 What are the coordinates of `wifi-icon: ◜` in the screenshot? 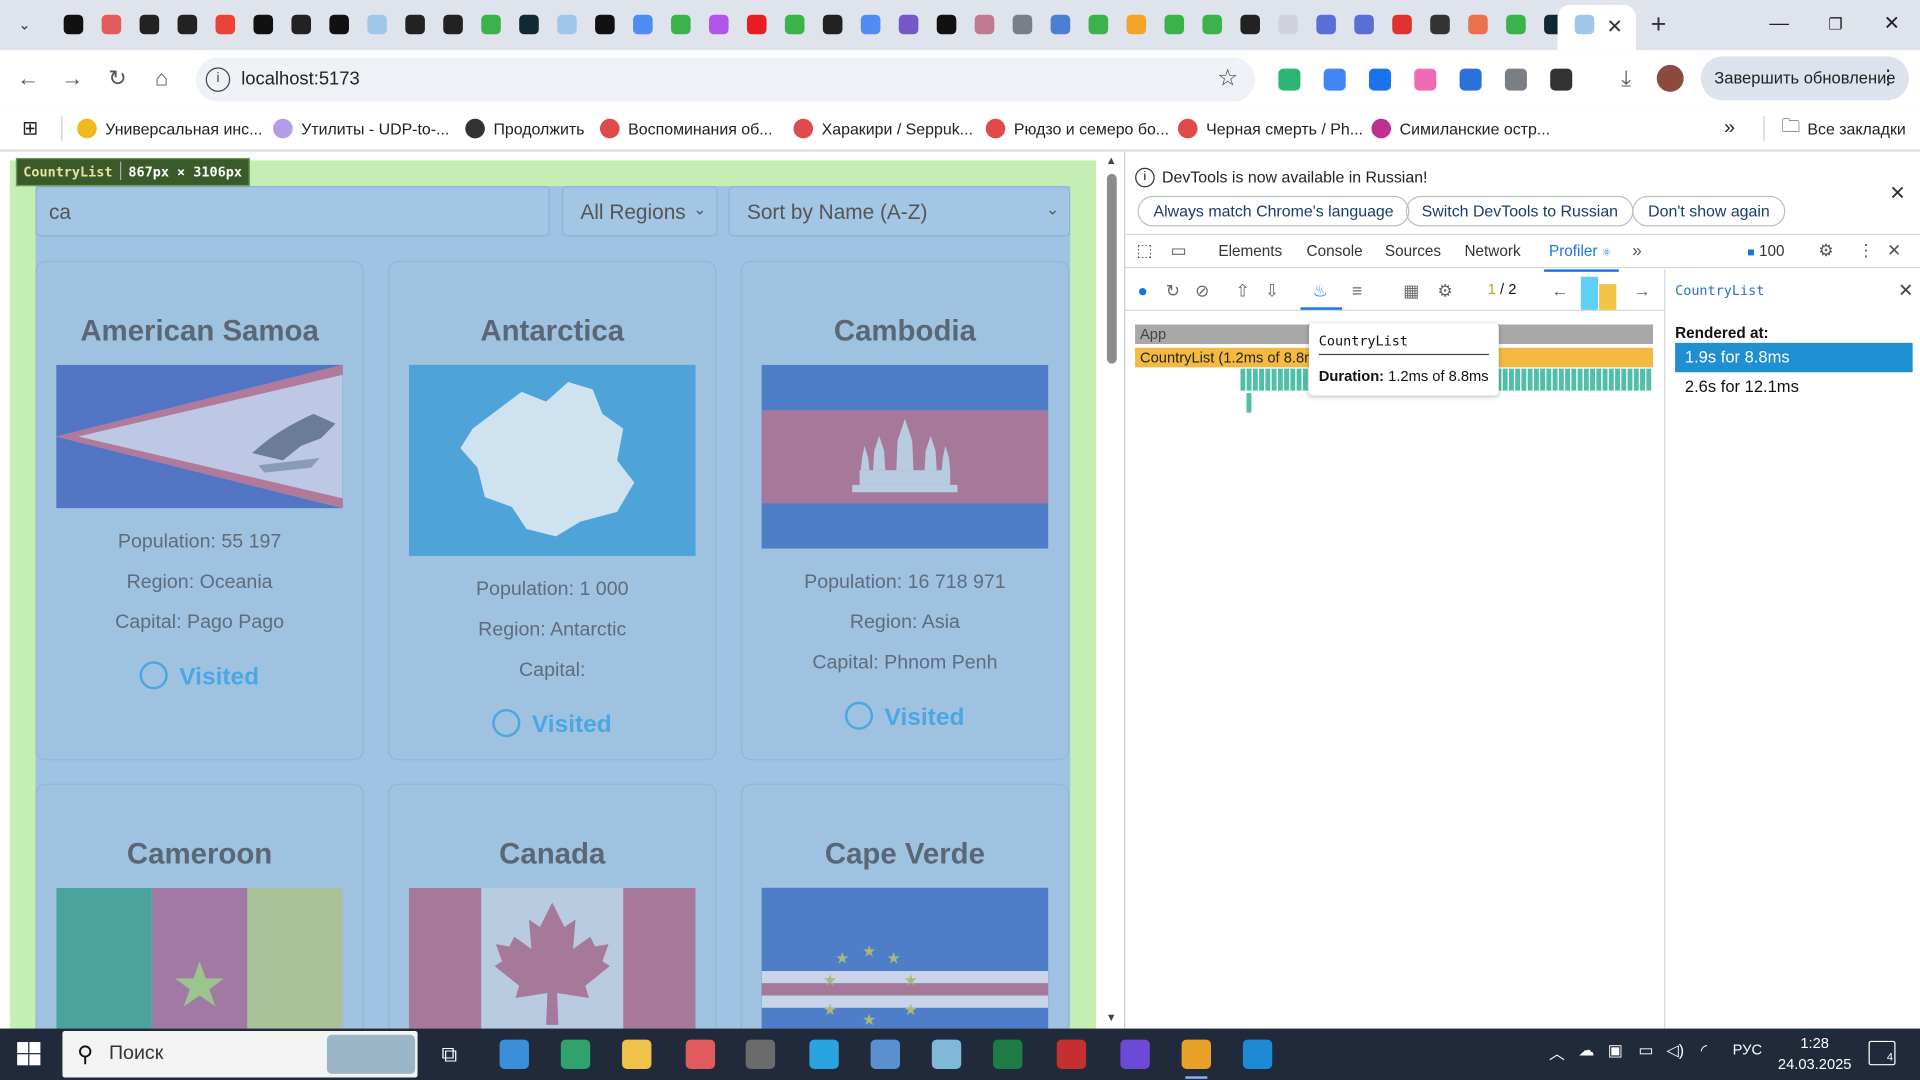 It's located at (1704, 1051).